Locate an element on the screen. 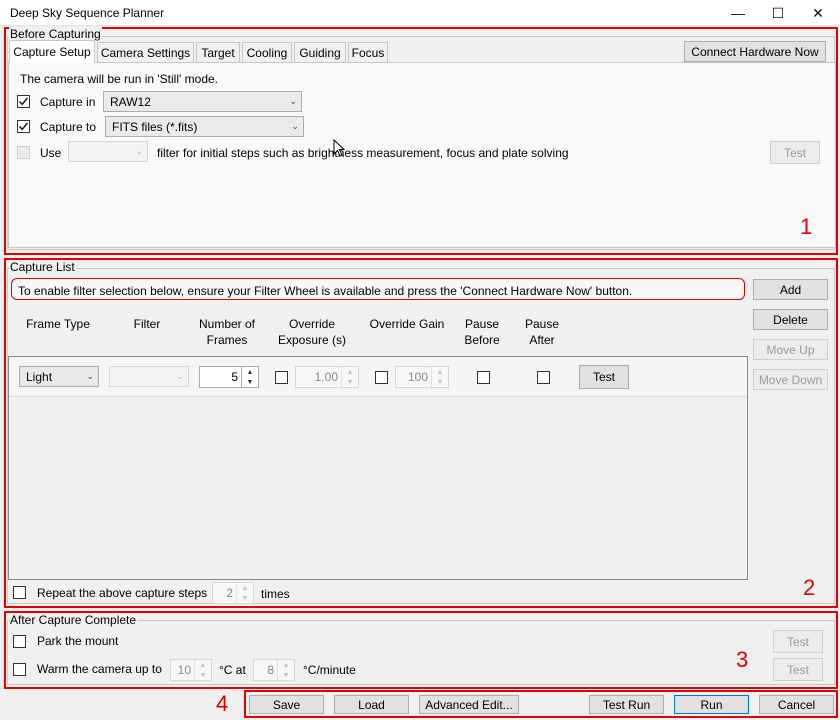  close-icon: ✕ is located at coordinates (818, 12).